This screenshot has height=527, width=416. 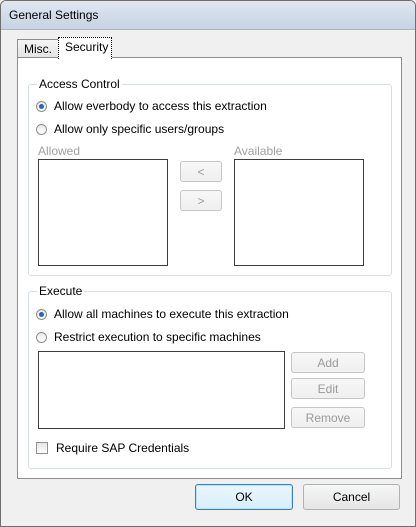 I want to click on add-machine-label: Add, so click(x=328, y=362).